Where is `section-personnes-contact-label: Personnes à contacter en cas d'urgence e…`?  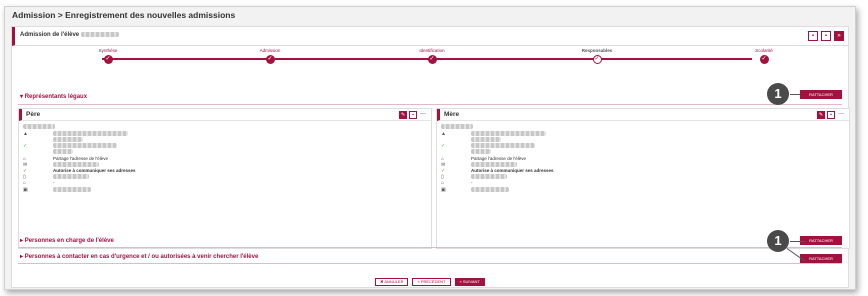 section-personnes-contact-label: Personnes à contacter en cas d'urgence e… is located at coordinates (141, 257).